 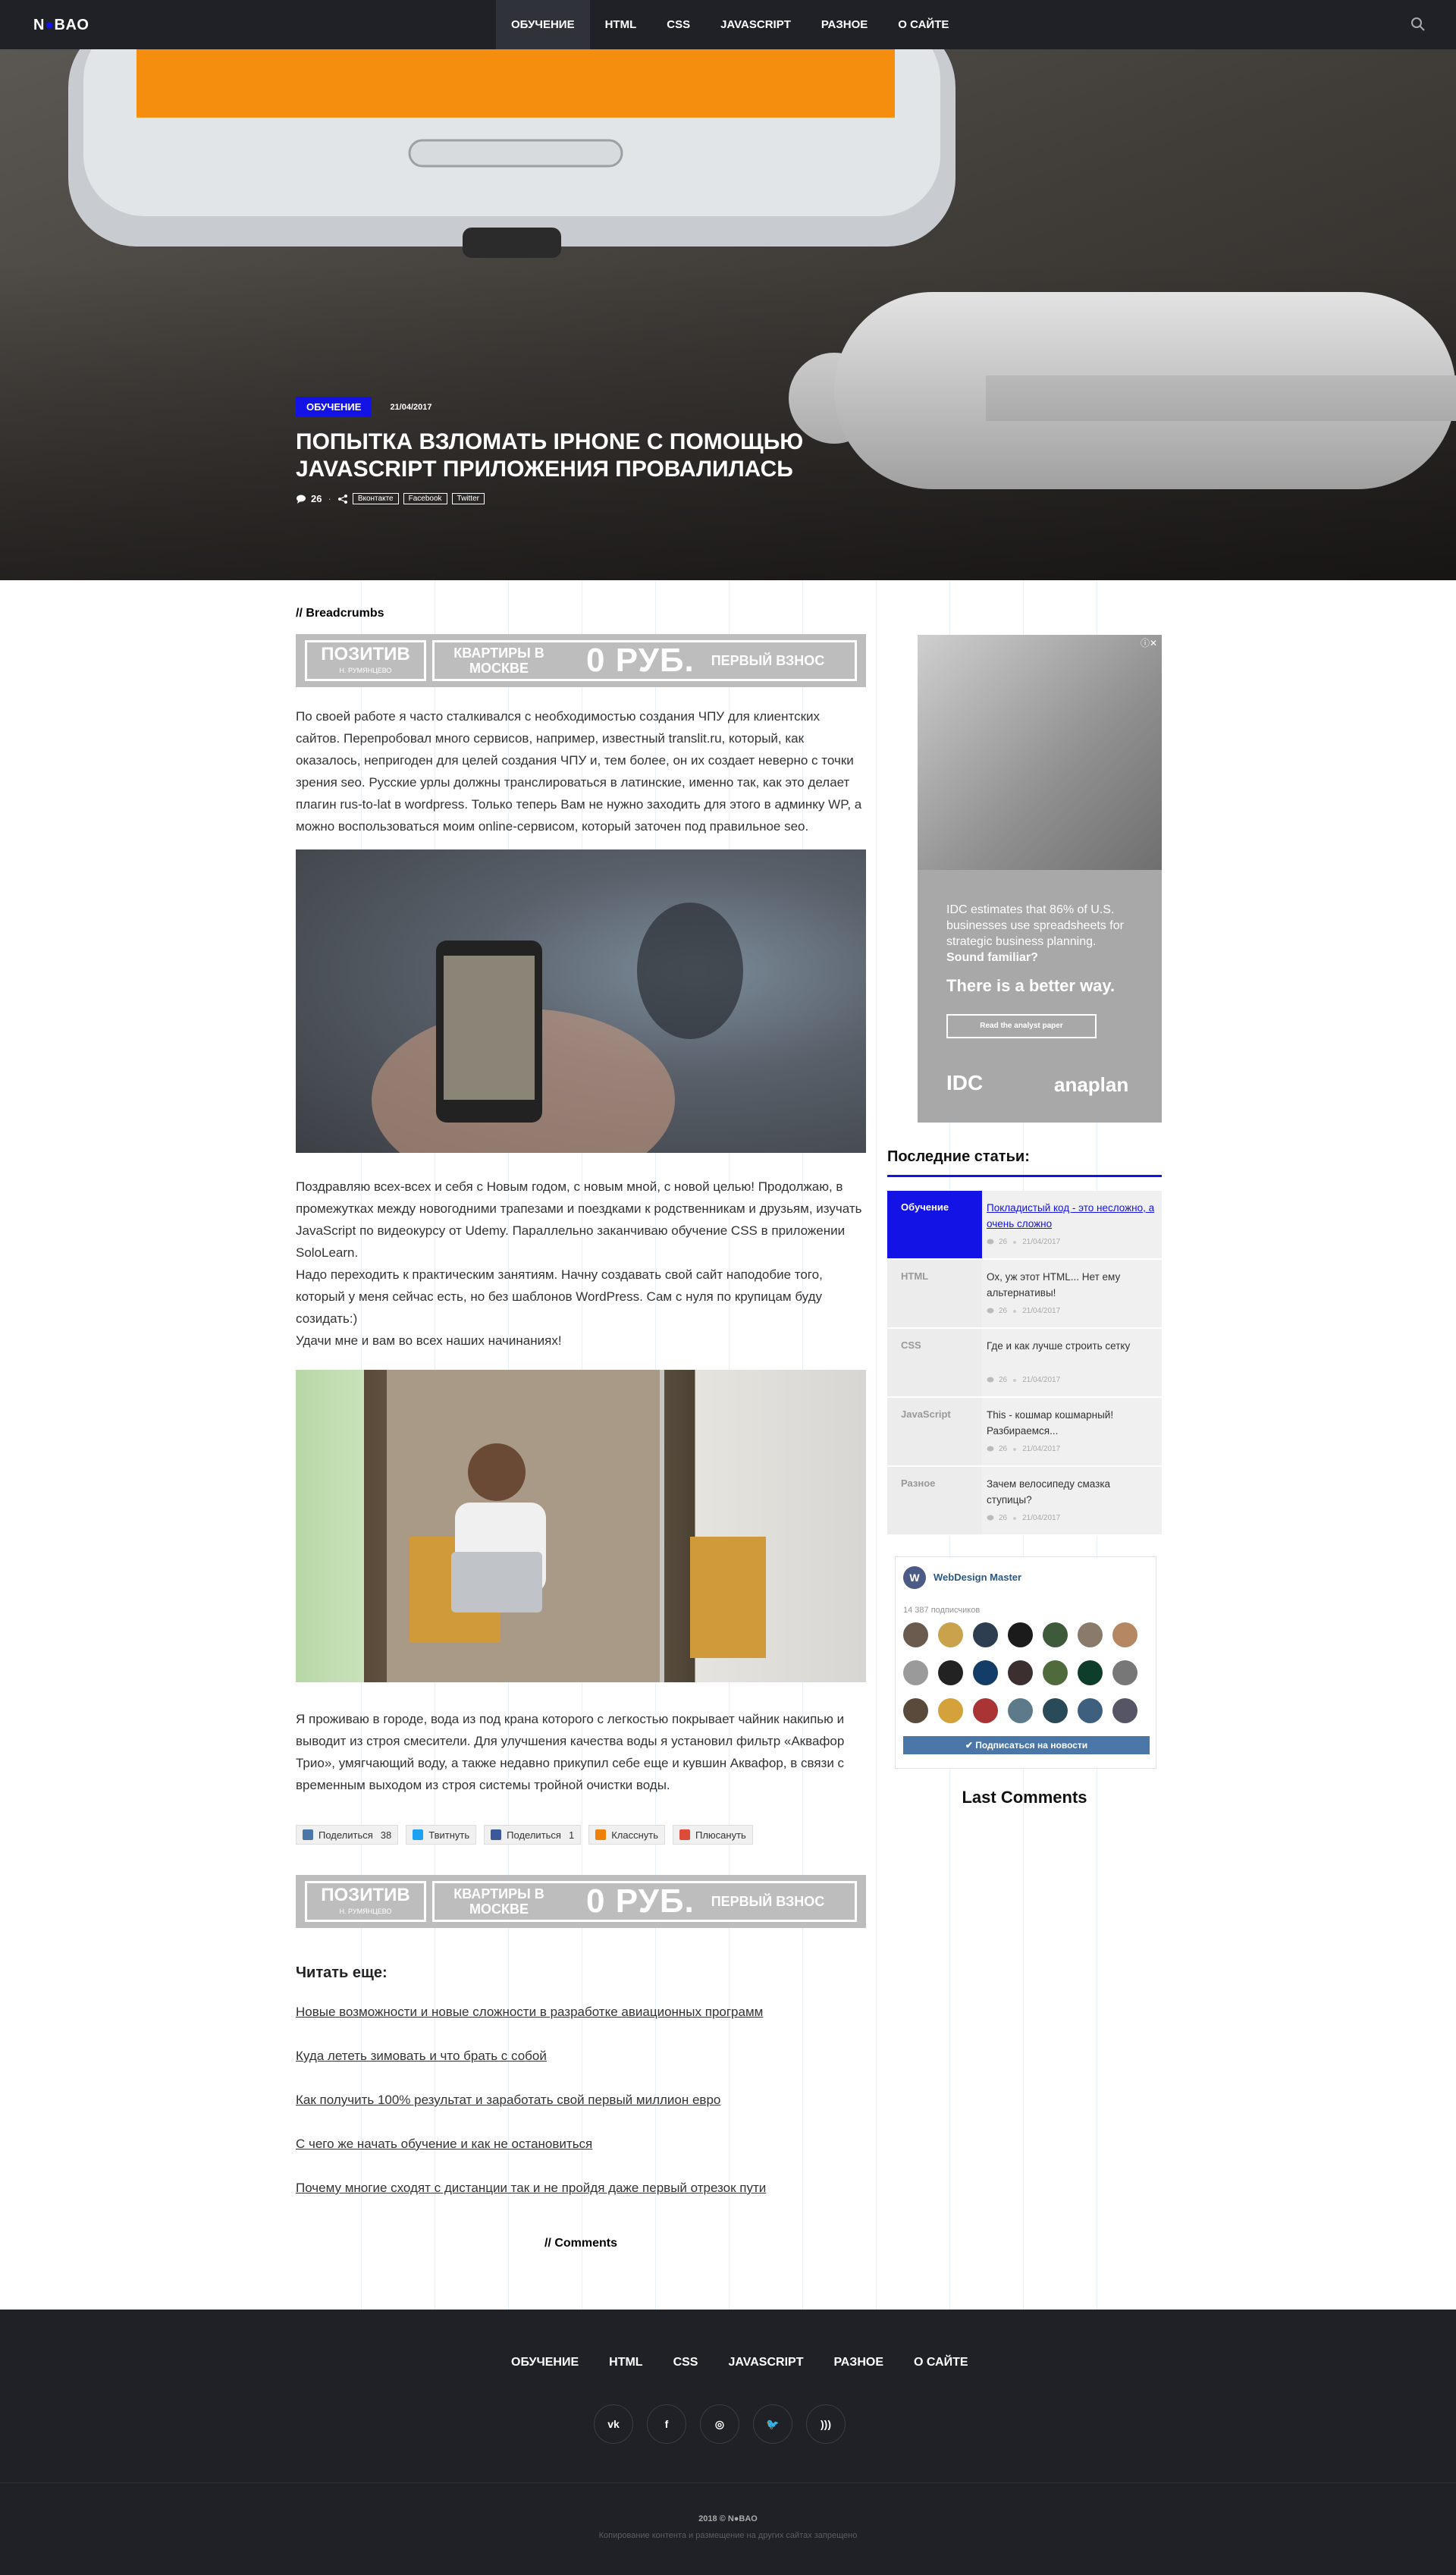 What do you see at coordinates (1031, 985) in the screenshot?
I see `ad-headline: There is a better way.` at bounding box center [1031, 985].